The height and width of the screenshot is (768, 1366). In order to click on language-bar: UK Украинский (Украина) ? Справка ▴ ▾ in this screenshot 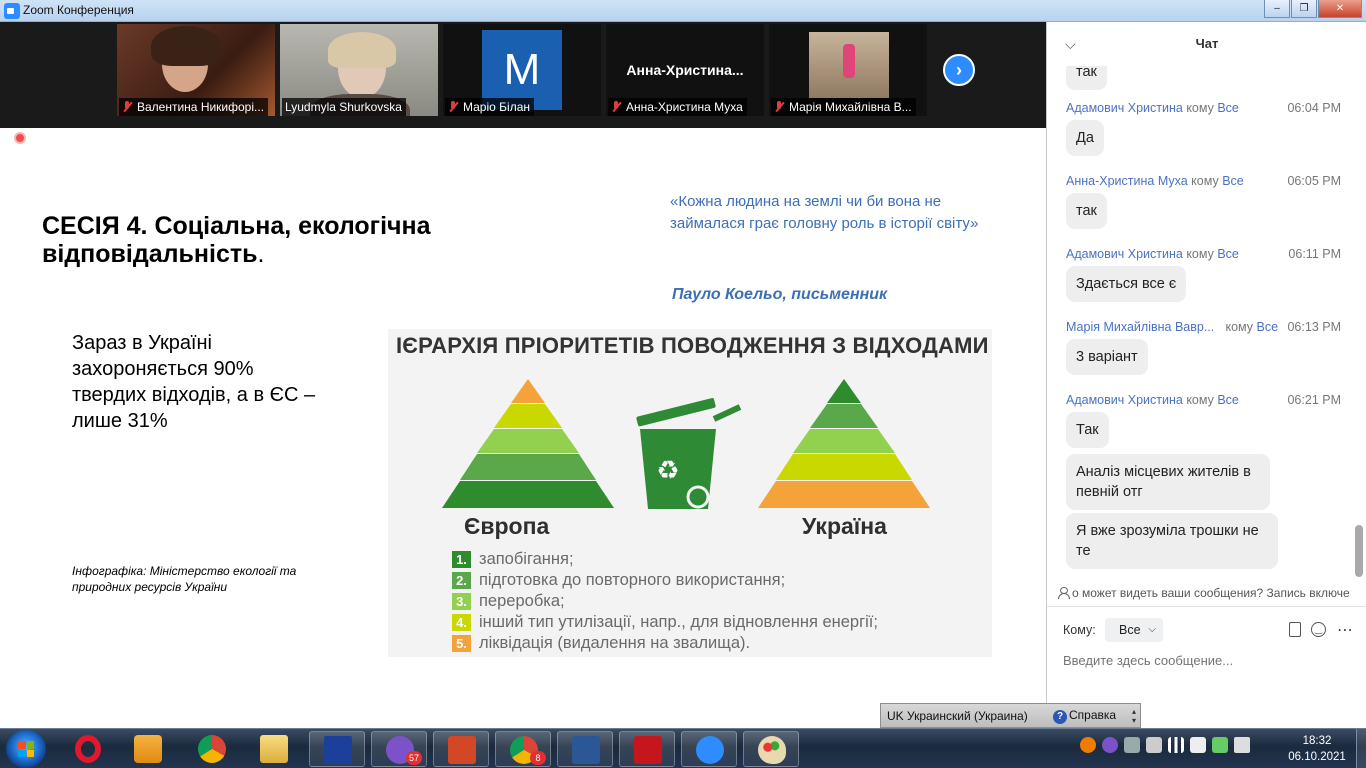, I will do `click(1010, 715)`.